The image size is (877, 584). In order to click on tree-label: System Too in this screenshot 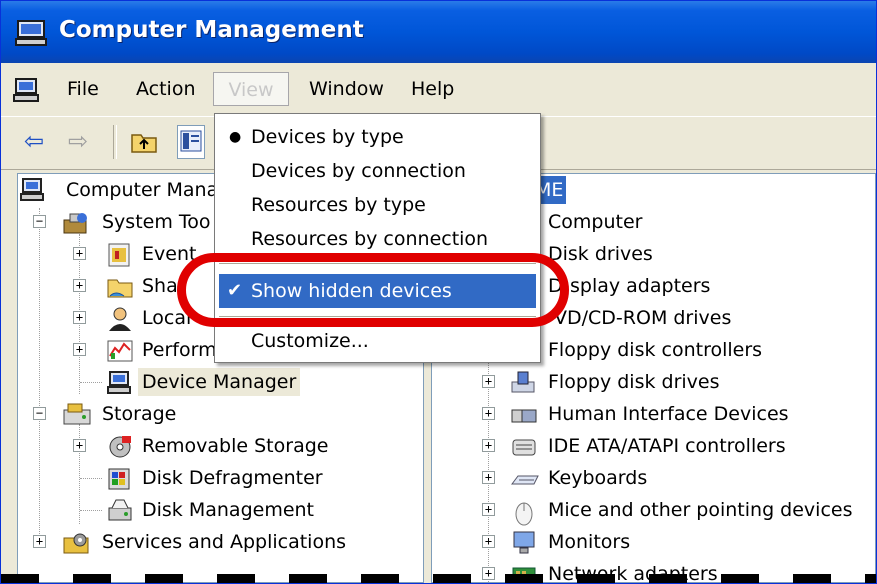, I will do `click(156, 222)`.